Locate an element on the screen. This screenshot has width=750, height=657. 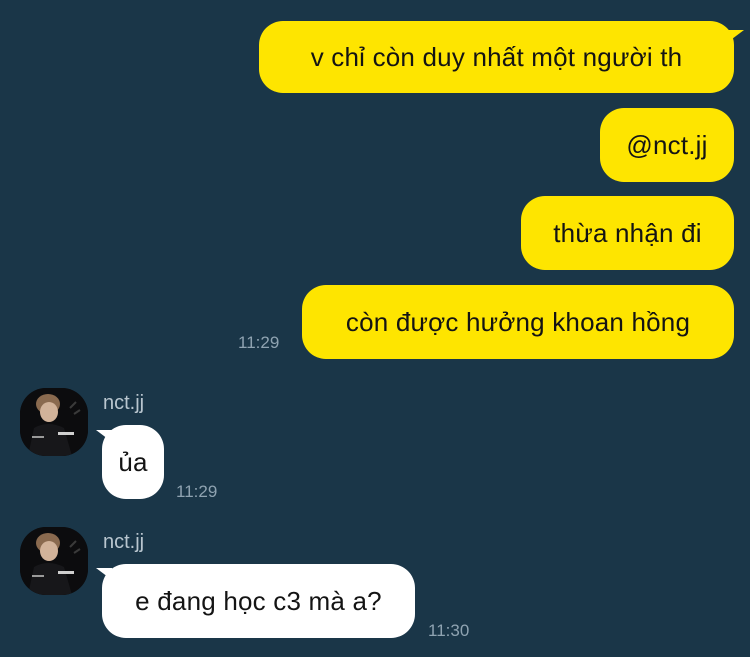
message-text: ủa is located at coordinates (133, 461).